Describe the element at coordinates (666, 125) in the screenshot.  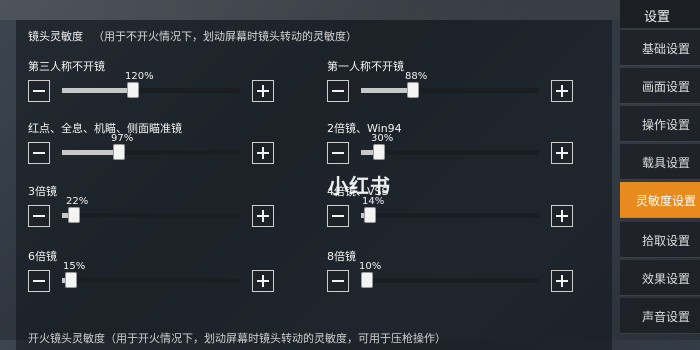
I see `sidebar-item-label: 操作设置` at that location.